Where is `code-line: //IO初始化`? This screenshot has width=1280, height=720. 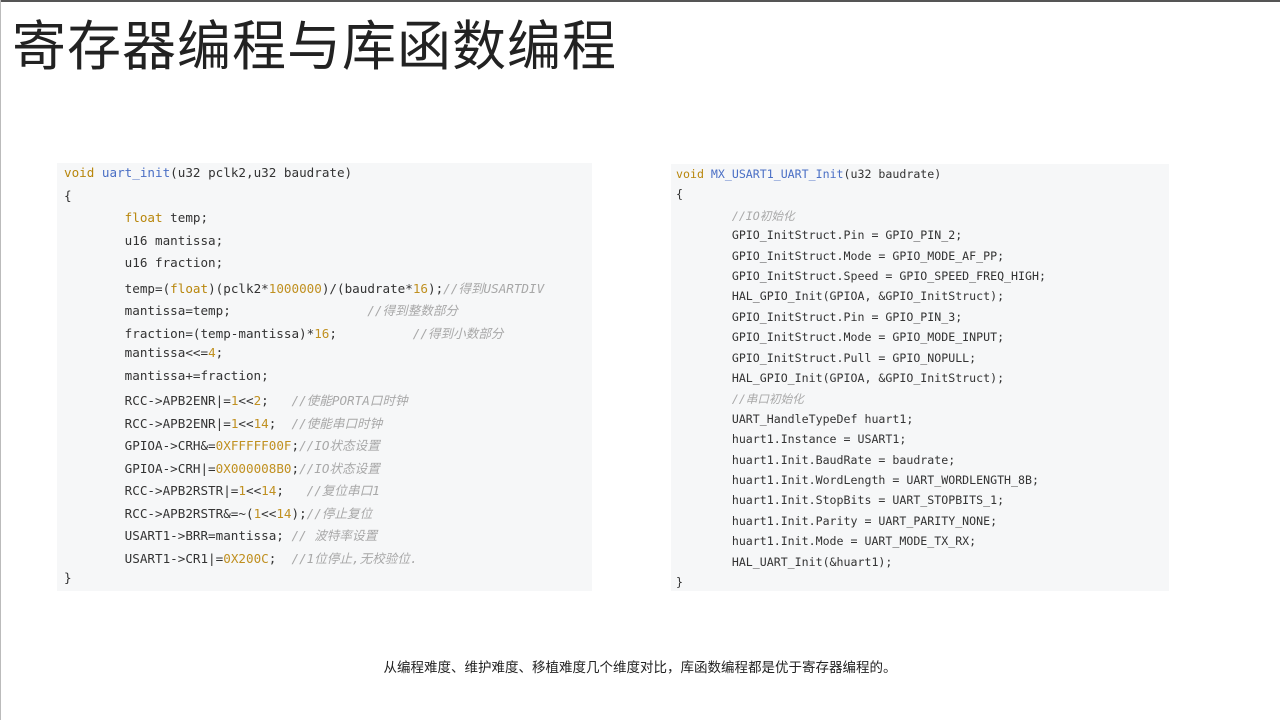
code-line: //IO初始化 is located at coordinates (735, 216).